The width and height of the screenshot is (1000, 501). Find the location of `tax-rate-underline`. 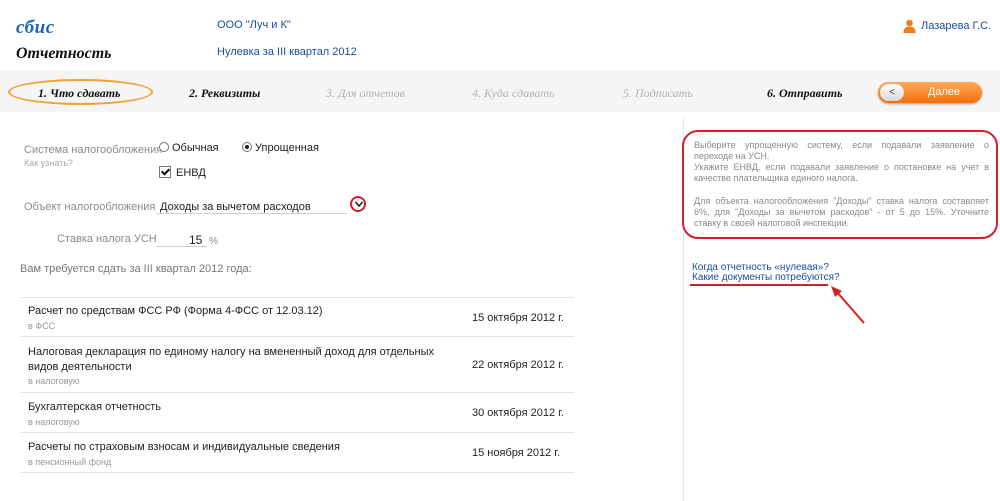

tax-rate-underline is located at coordinates (182, 246).